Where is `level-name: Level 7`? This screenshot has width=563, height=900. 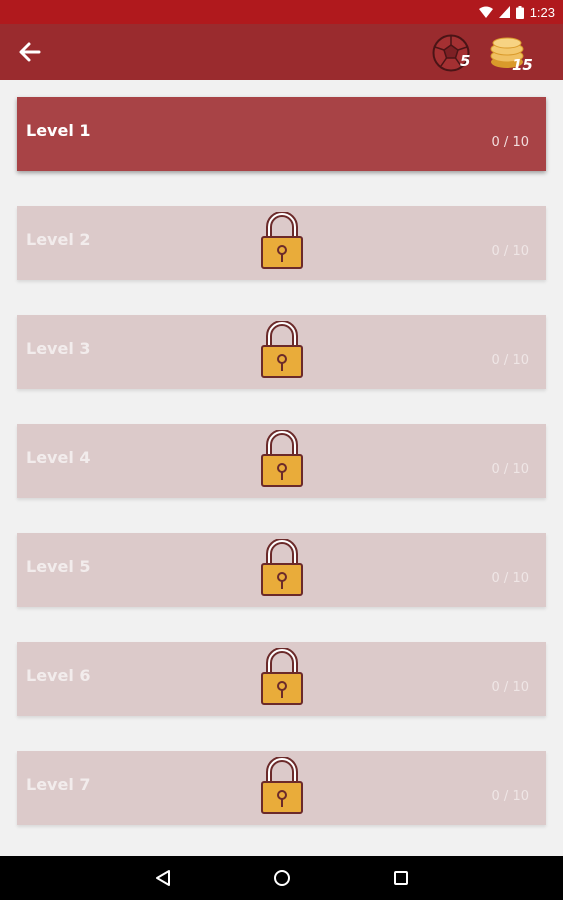 level-name: Level 7 is located at coordinates (58, 784).